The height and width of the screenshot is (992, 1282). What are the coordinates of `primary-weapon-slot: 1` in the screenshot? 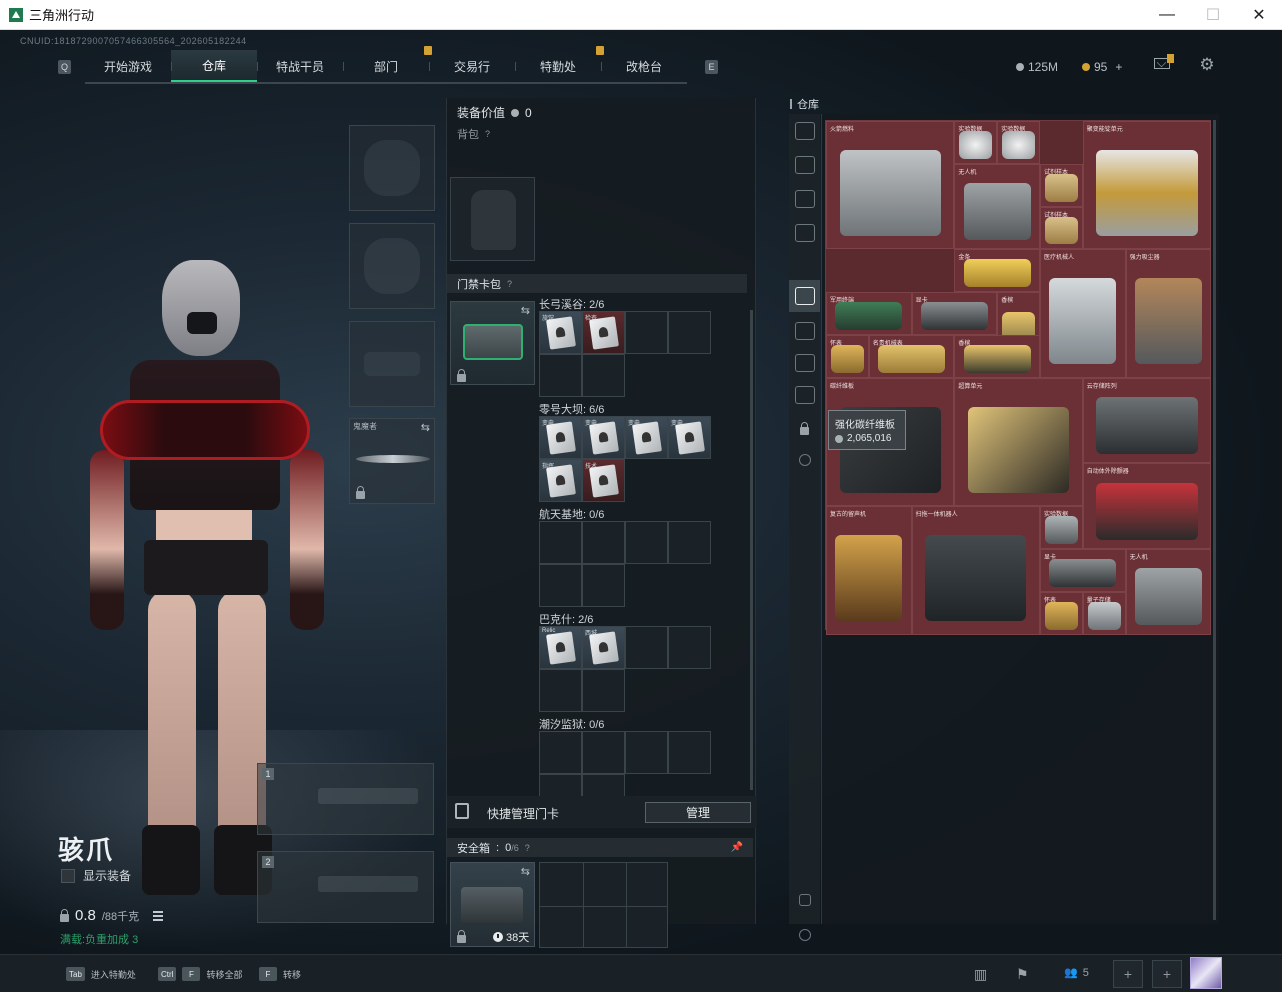 It's located at (345, 799).